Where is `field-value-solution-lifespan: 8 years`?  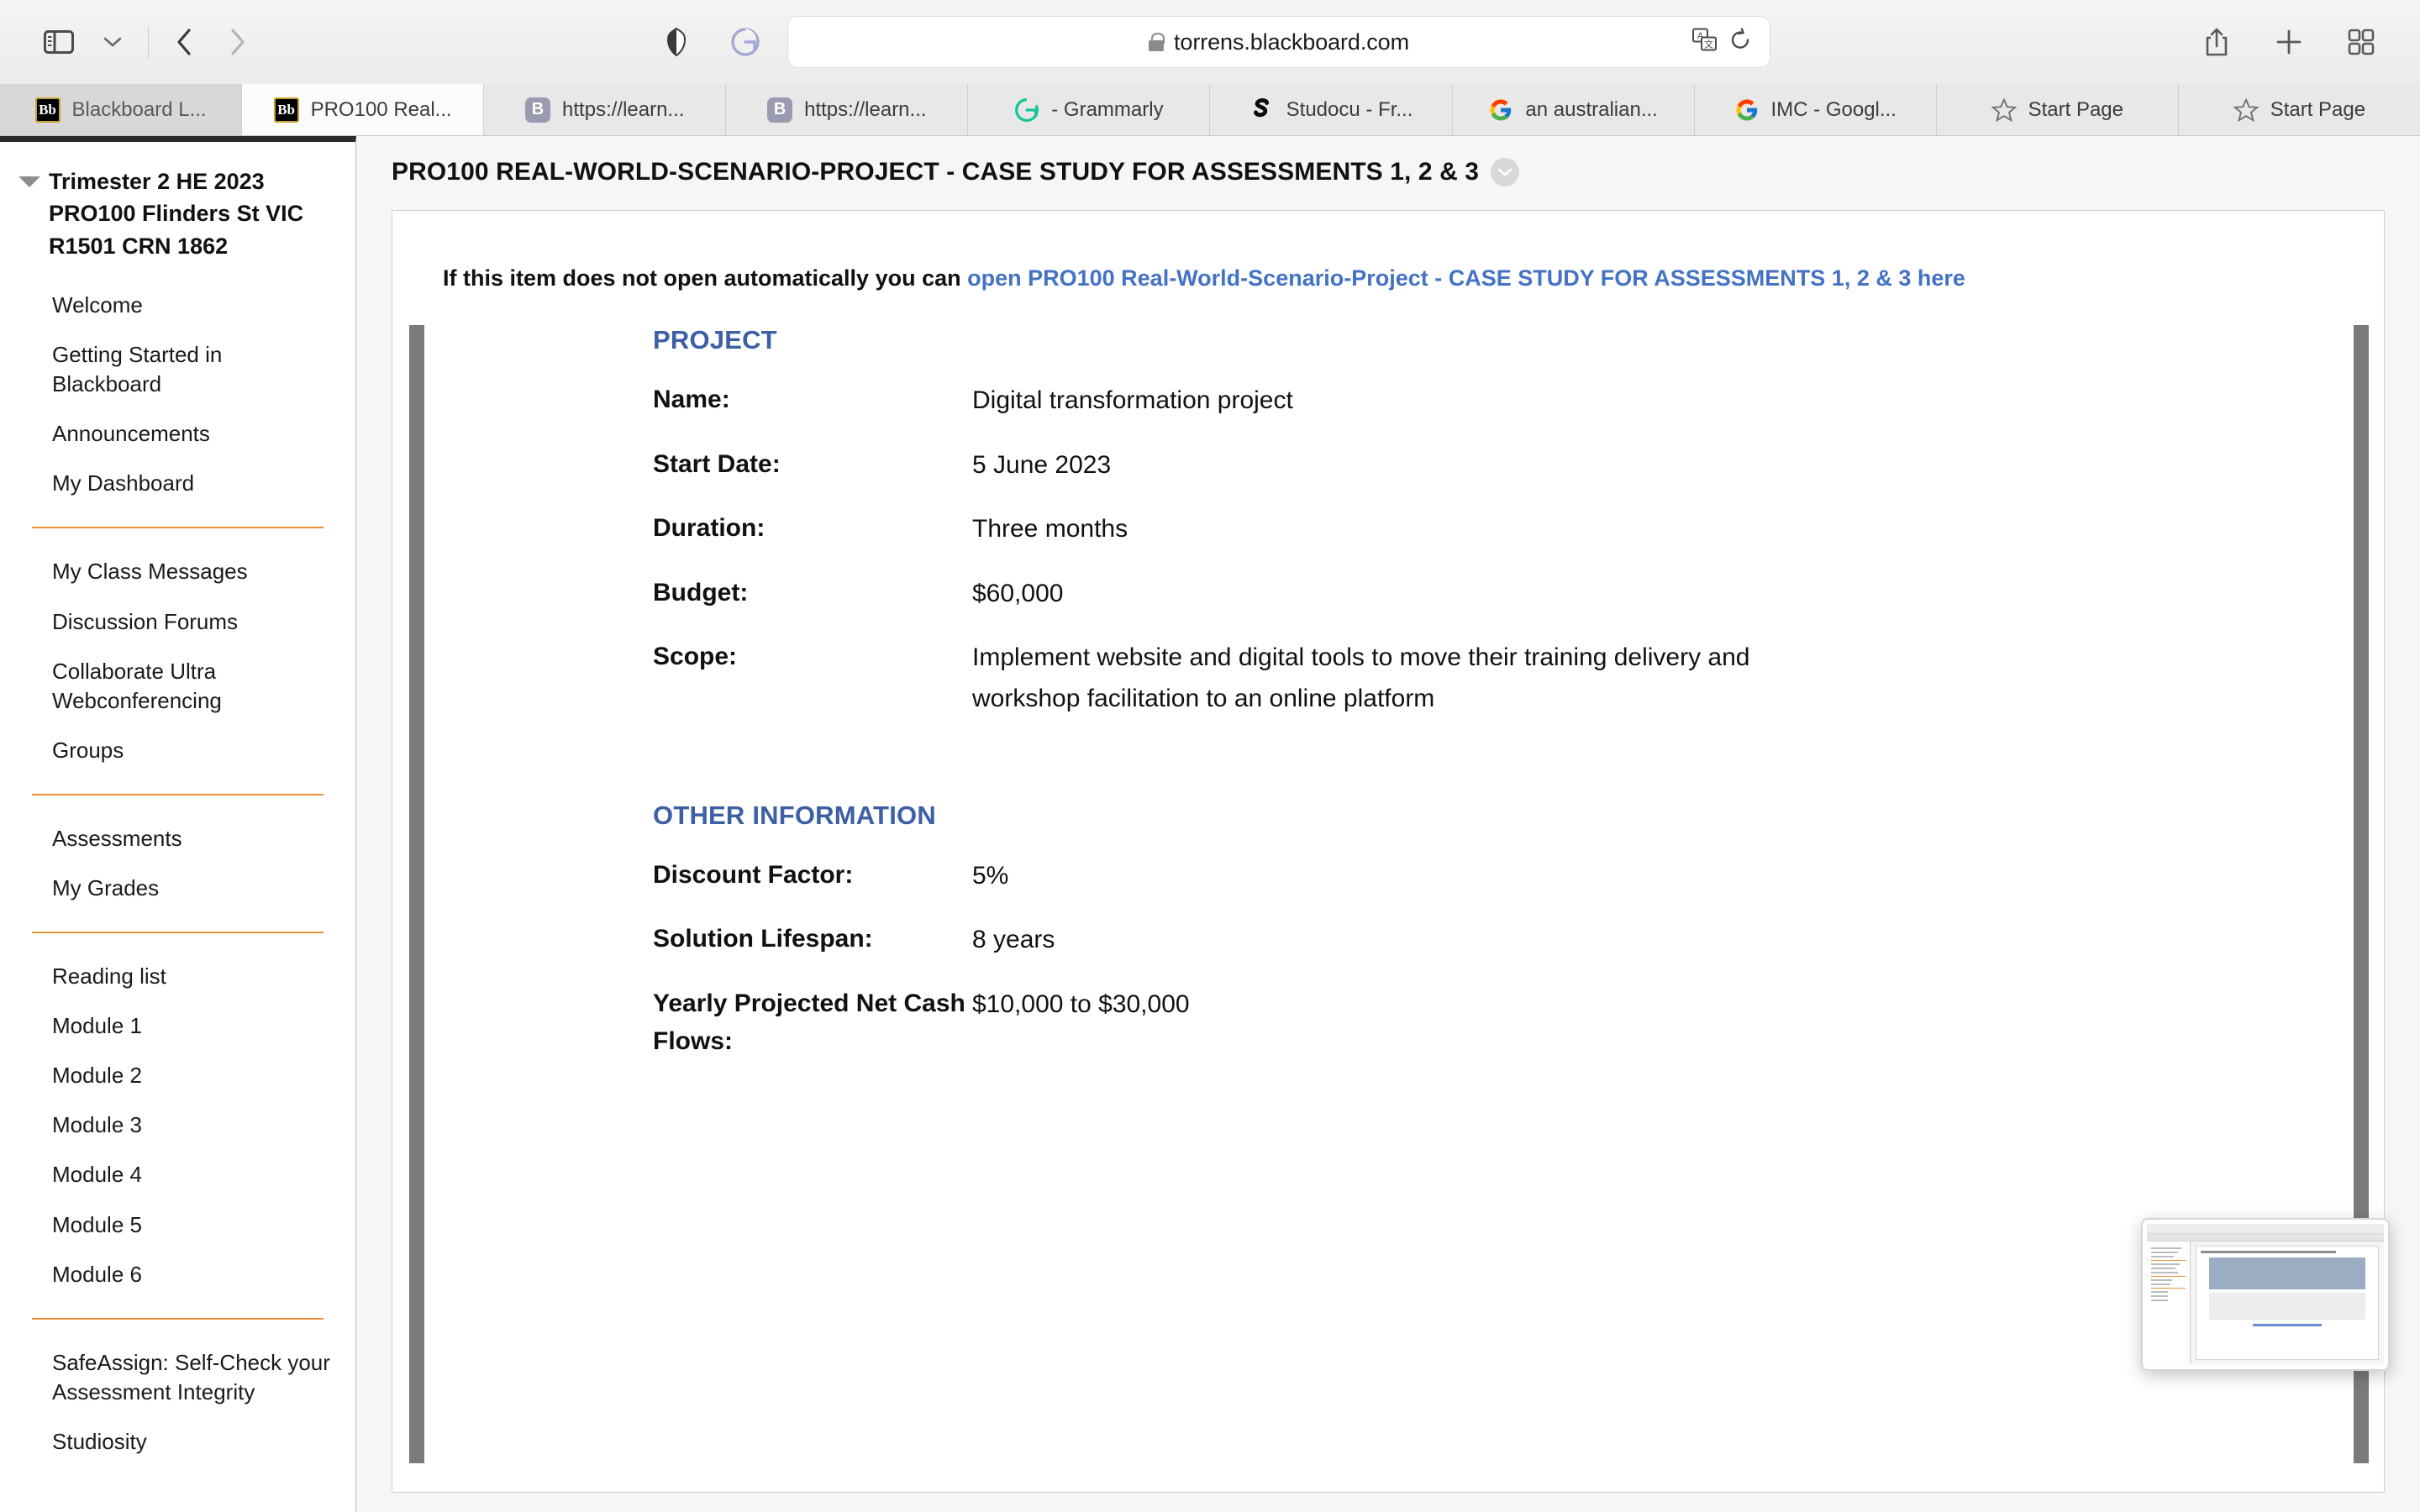
field-value-solution-lifespan: 8 years is located at coordinates (1014, 940).